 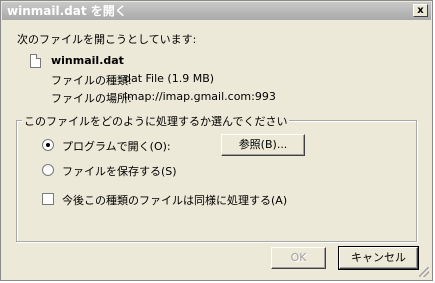 I want to click on file-location-value: imap://imap.gmail.com:993, so click(x=200, y=96).